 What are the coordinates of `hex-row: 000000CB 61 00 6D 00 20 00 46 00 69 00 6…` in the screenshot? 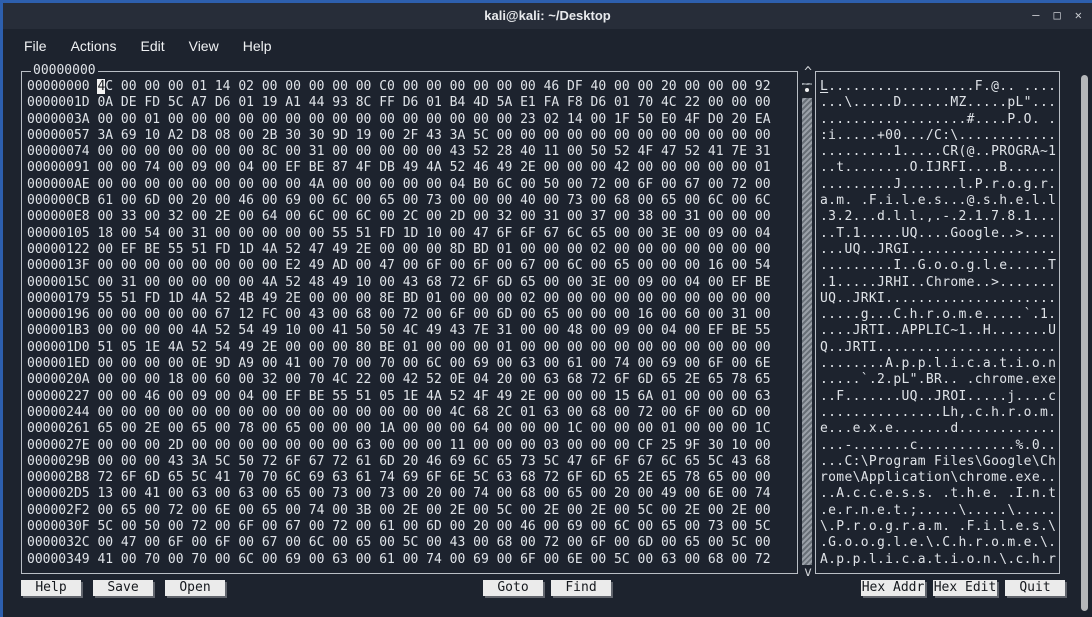 It's located at (411, 201).